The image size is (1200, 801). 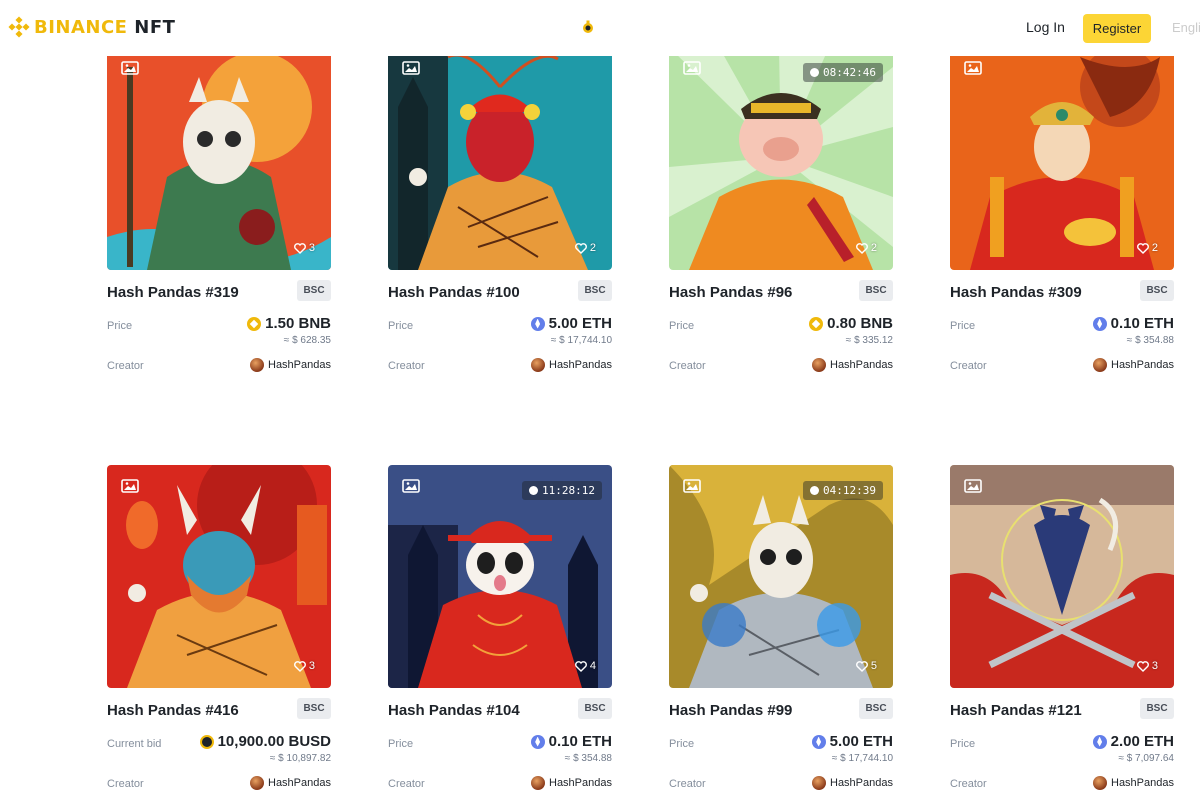 I want to click on usd-equivalent: ≈ $ 354.88, so click(x=1150, y=340).